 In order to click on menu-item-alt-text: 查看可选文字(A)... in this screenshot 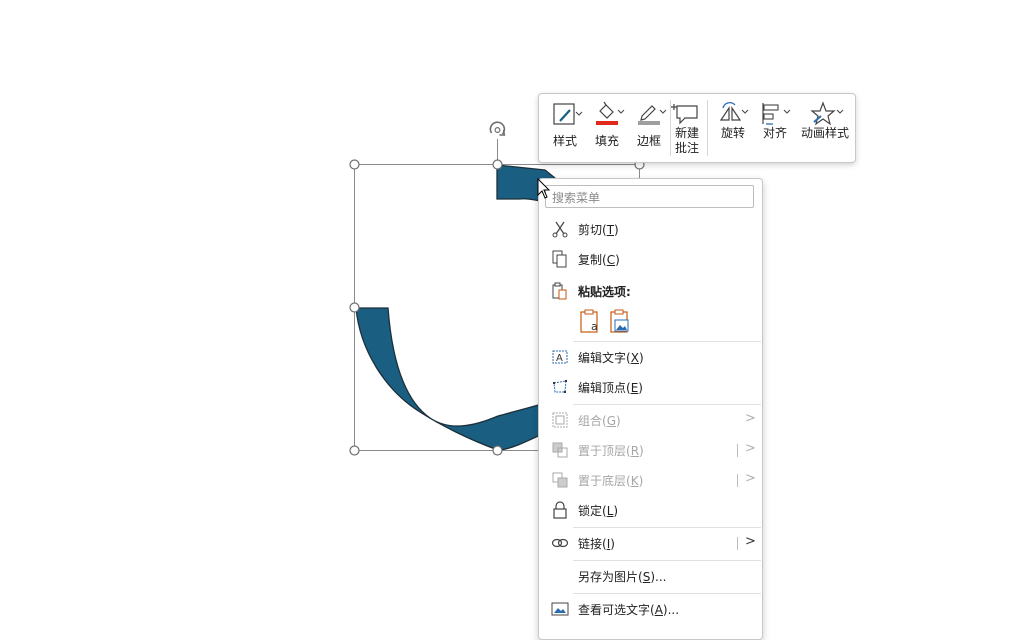, I will do `click(650, 609)`.